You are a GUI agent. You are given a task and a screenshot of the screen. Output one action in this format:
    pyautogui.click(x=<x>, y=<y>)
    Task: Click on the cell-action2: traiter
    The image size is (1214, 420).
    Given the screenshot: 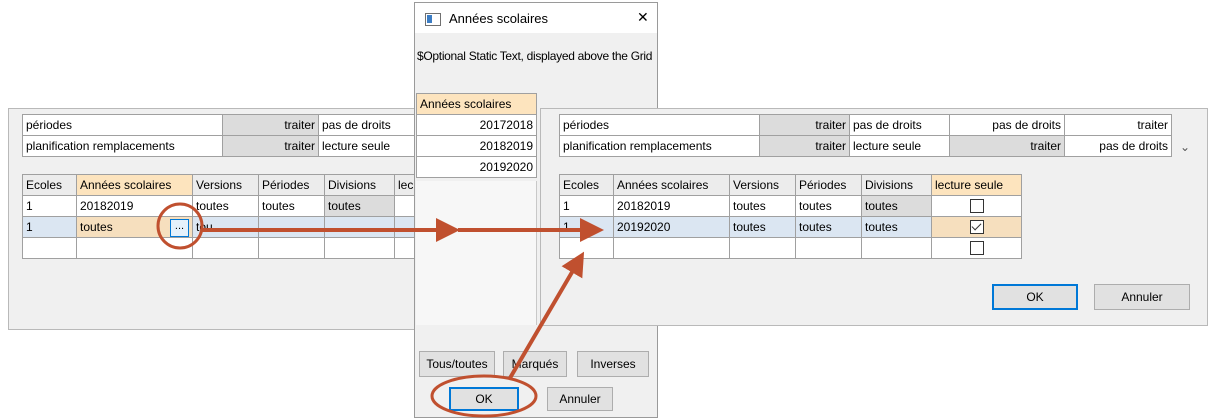 What is the action you would take?
    pyautogui.click(x=1118, y=125)
    